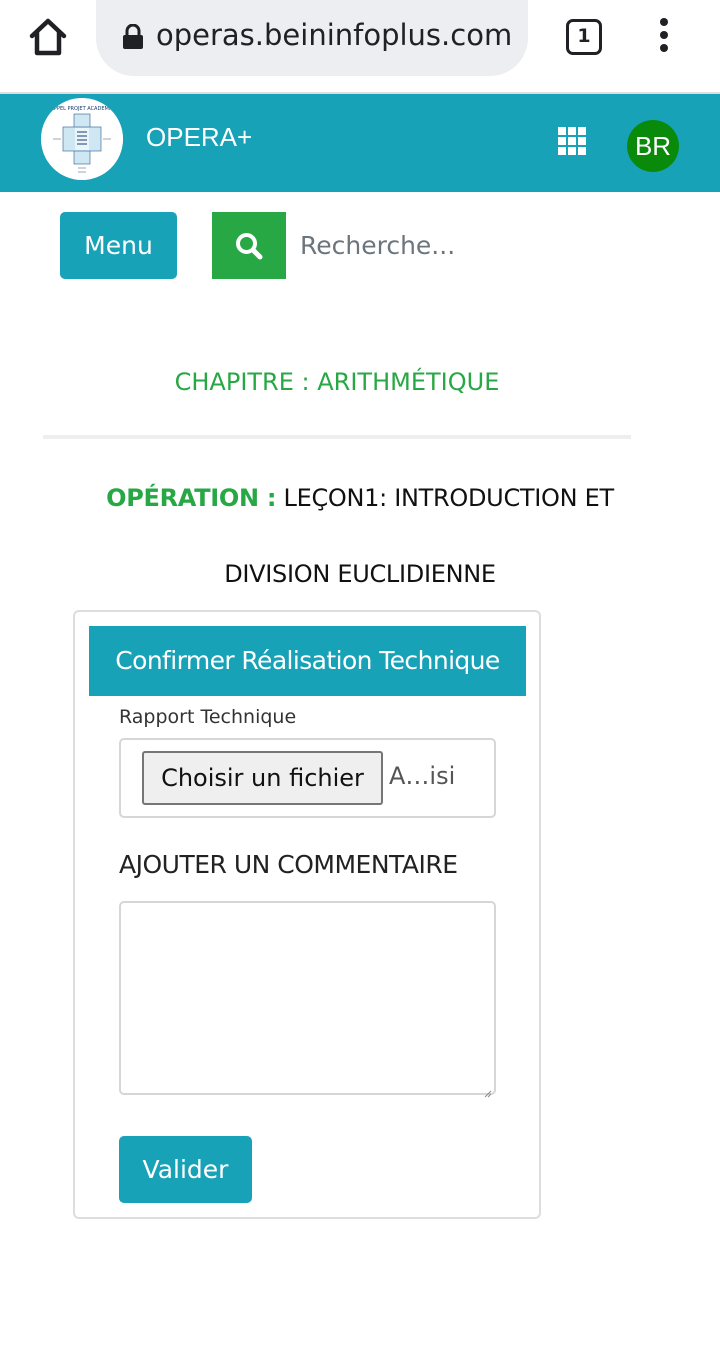 Image resolution: width=720 pixels, height=1367 pixels. Describe the element at coordinates (118, 245) in the screenshot. I see `menu-button: Menu` at that location.